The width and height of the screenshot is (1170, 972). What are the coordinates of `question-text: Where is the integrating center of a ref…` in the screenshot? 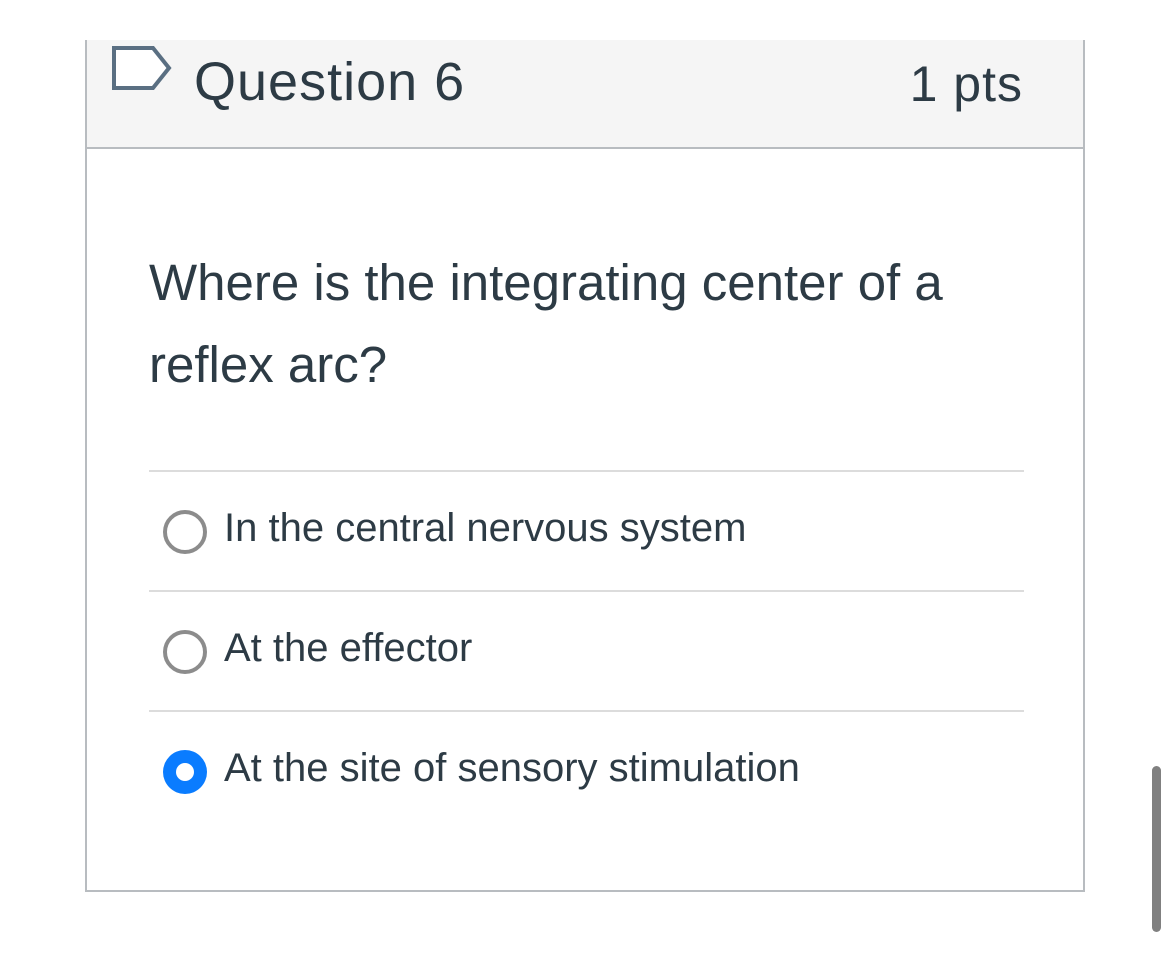 It's located at (546, 323).